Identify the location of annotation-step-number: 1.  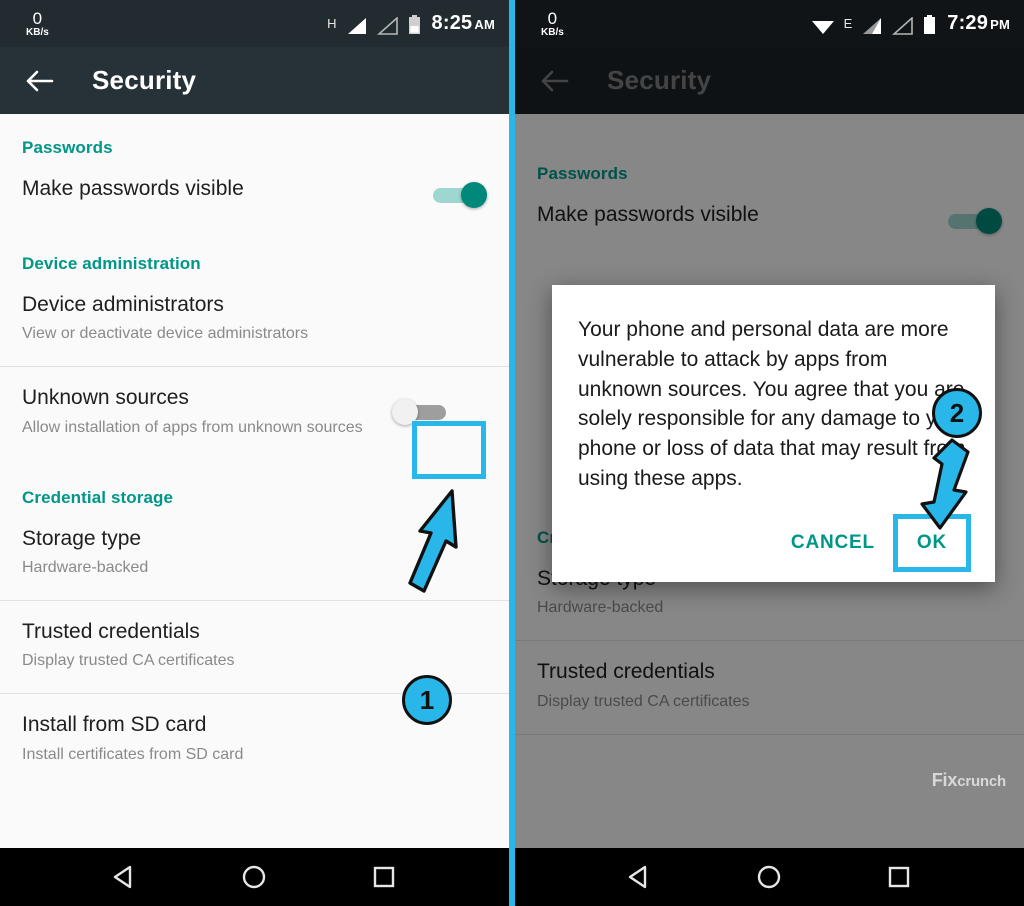
(427, 699).